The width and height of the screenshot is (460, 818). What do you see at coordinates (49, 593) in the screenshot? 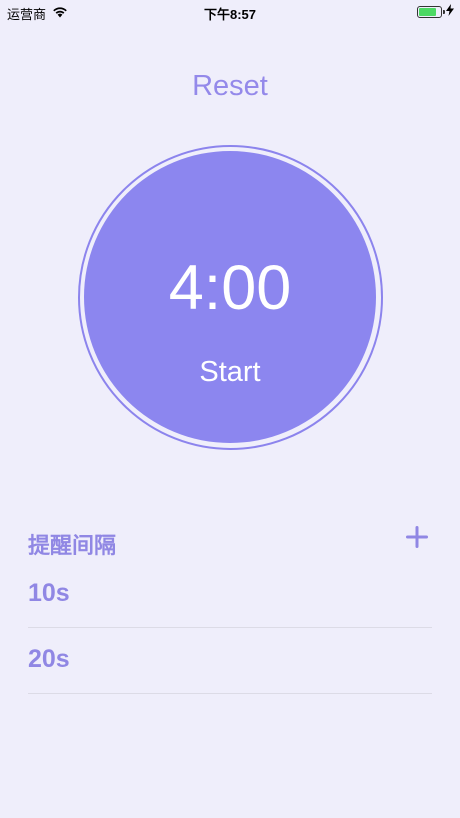
I see `interval-label: 10s` at bounding box center [49, 593].